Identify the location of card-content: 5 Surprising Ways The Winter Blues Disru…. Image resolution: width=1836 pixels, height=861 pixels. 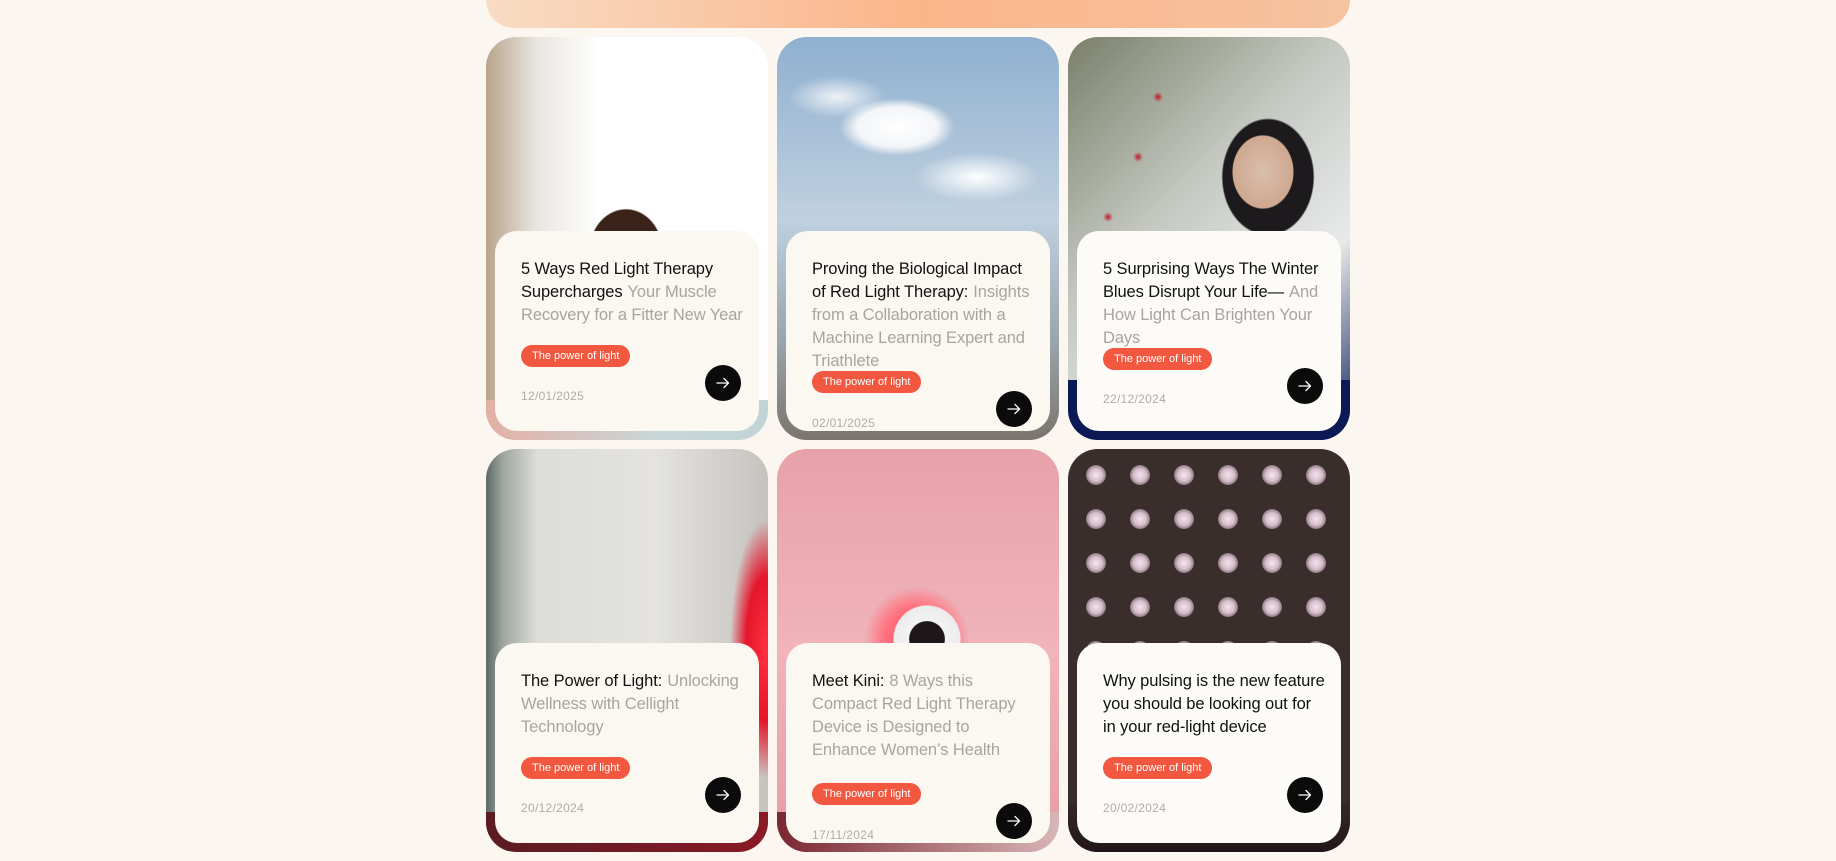
(1209, 331).